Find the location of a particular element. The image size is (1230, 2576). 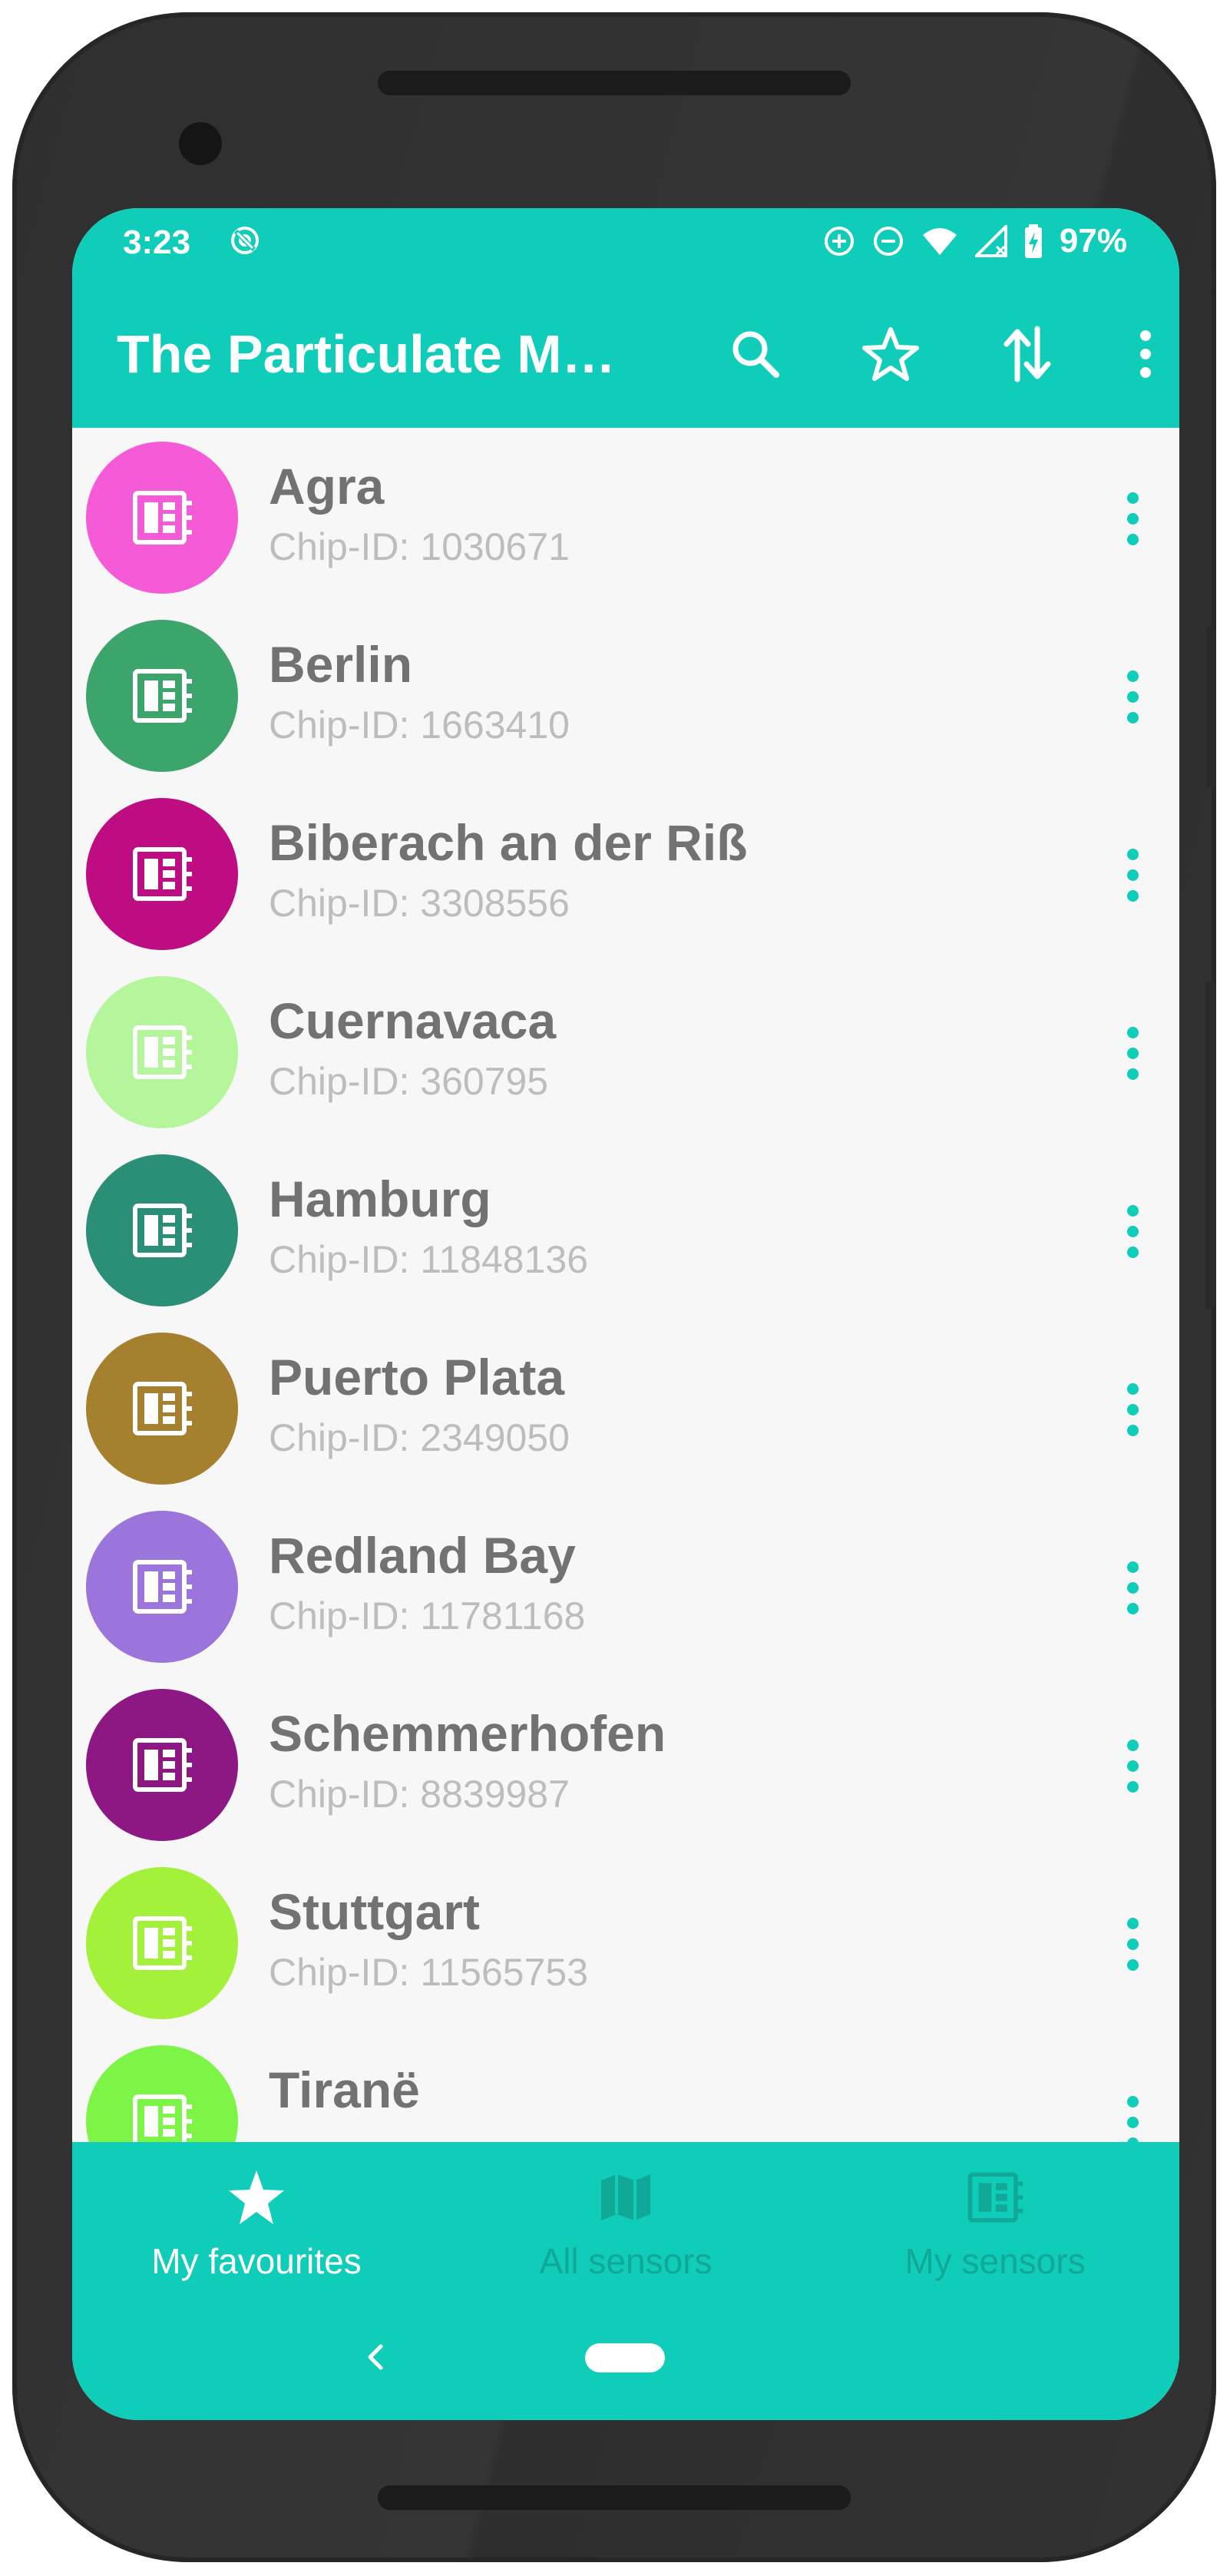

list-item: Agra Chip-ID: 1030671 is located at coordinates (625, 517).